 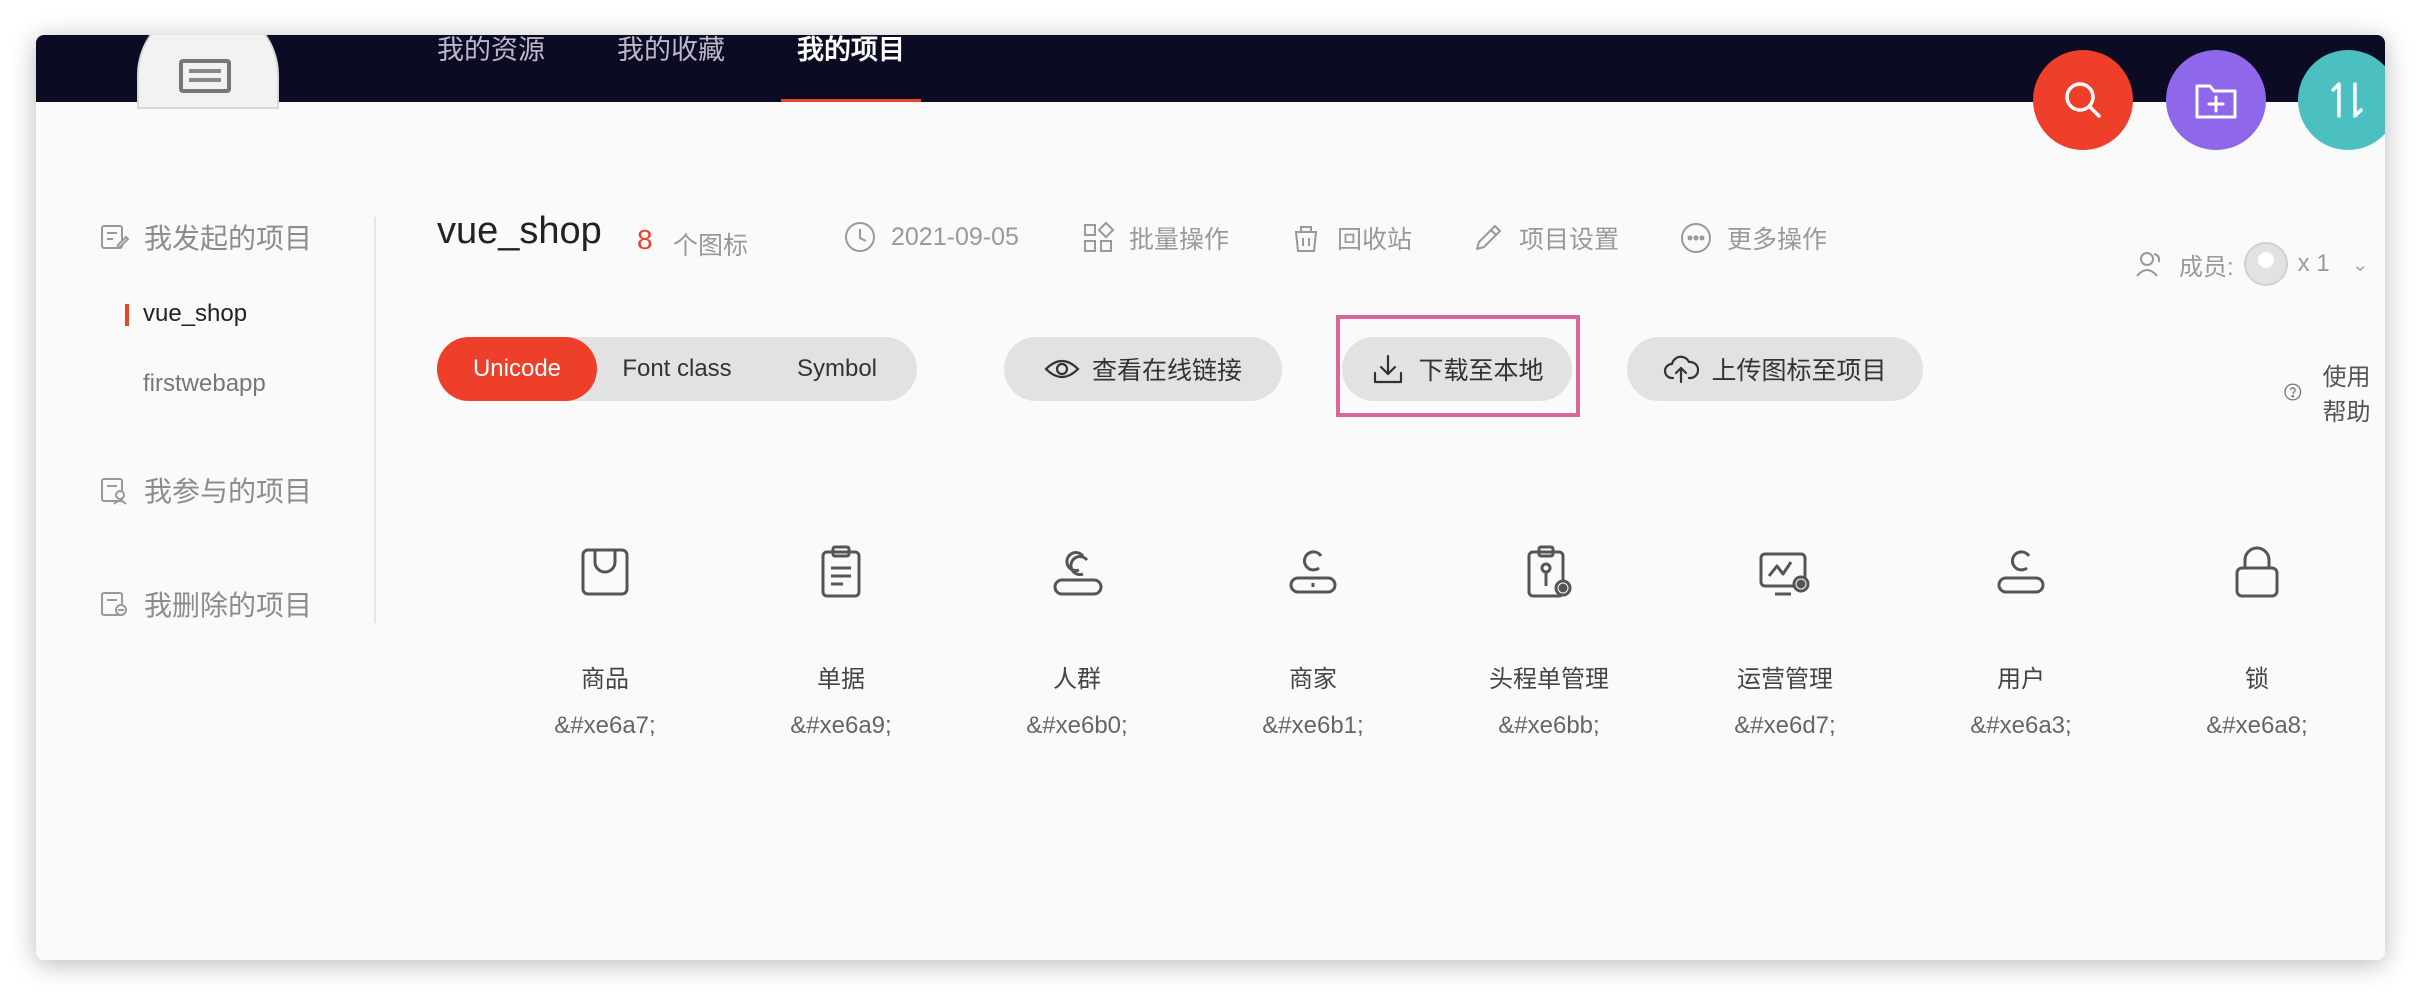 What do you see at coordinates (841, 571) in the screenshot?
I see `clipboard-icon` at bounding box center [841, 571].